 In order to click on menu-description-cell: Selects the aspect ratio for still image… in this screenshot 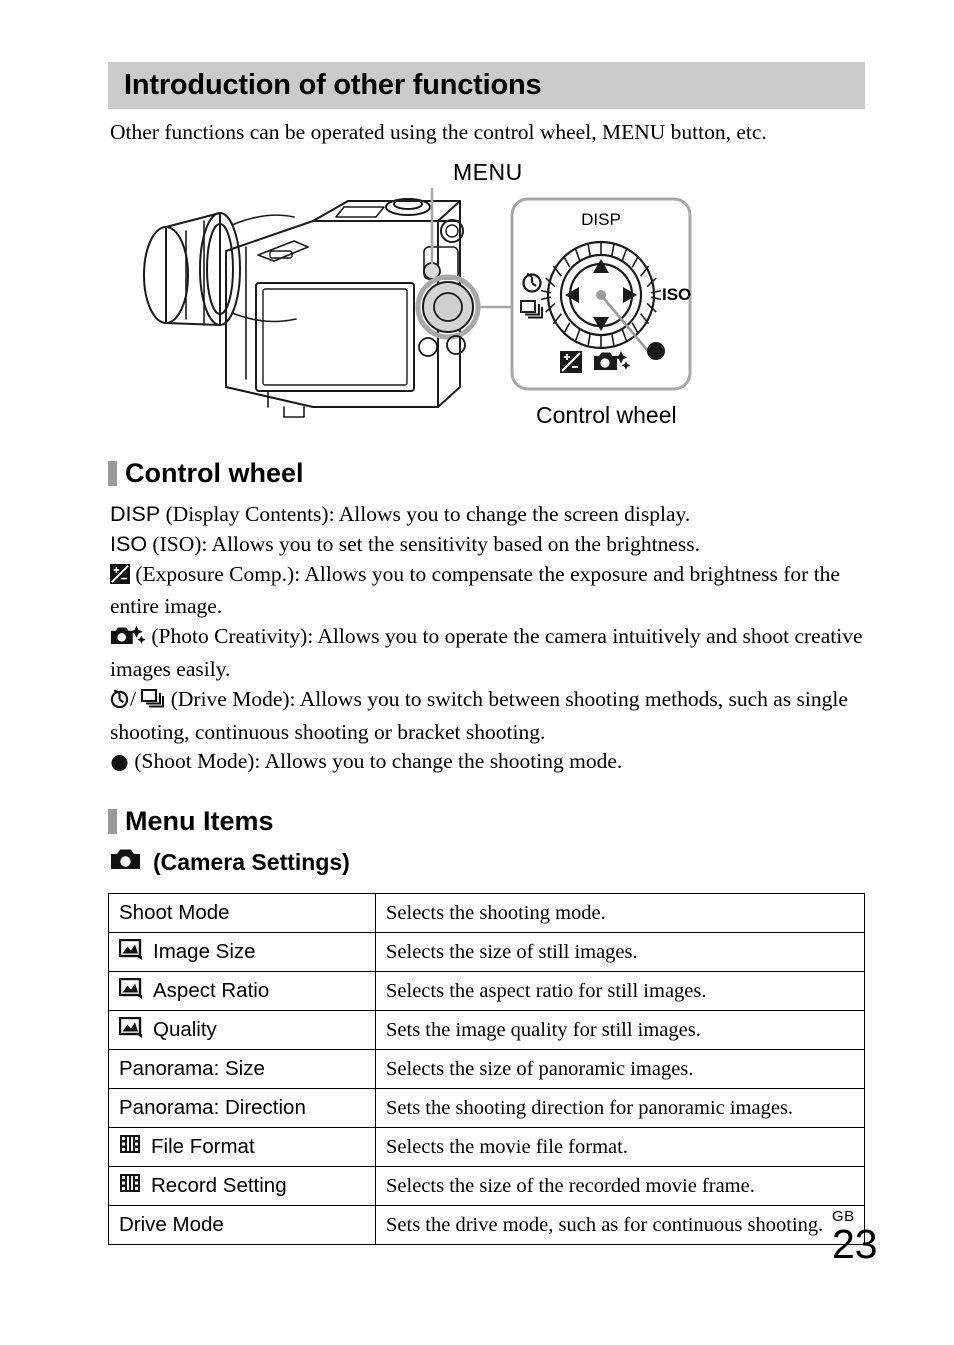, I will do `click(620, 991)`.